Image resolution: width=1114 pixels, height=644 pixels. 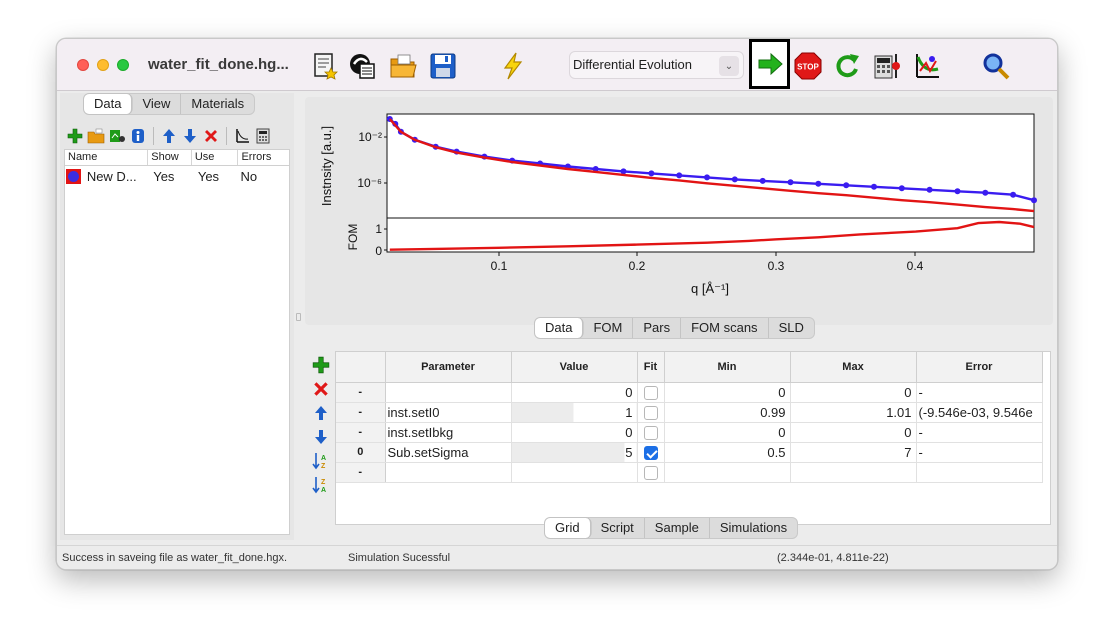 I want to click on column-header-parameter: Parameter, so click(x=448, y=367).